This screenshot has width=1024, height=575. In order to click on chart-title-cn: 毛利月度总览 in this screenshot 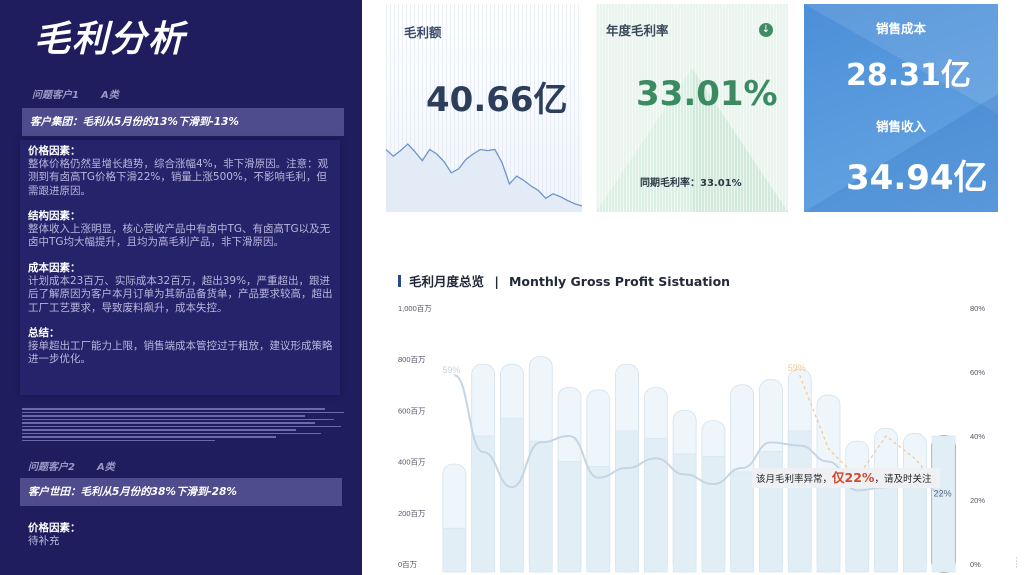, I will do `click(447, 281)`.